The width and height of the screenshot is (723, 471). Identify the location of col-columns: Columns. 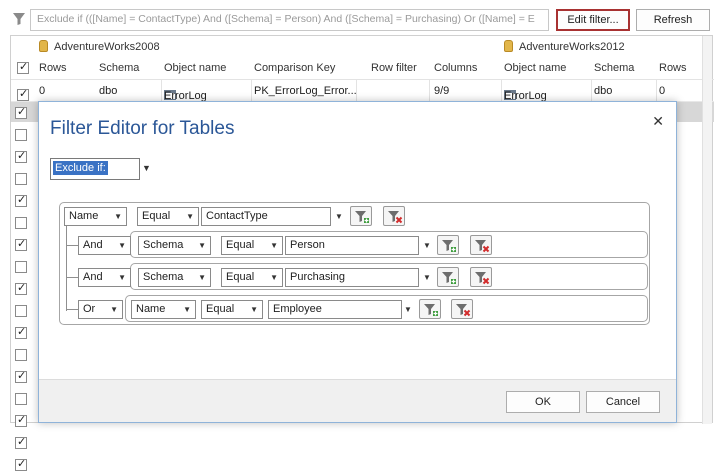
(455, 68).